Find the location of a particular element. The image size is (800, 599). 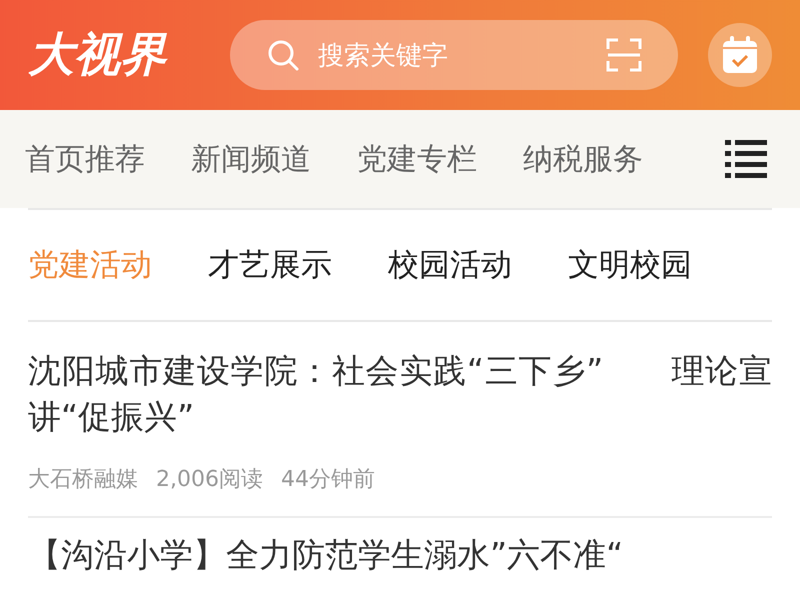

scan-icon is located at coordinates (624, 55).